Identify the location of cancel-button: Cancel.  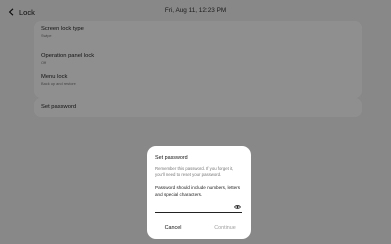
(173, 228).